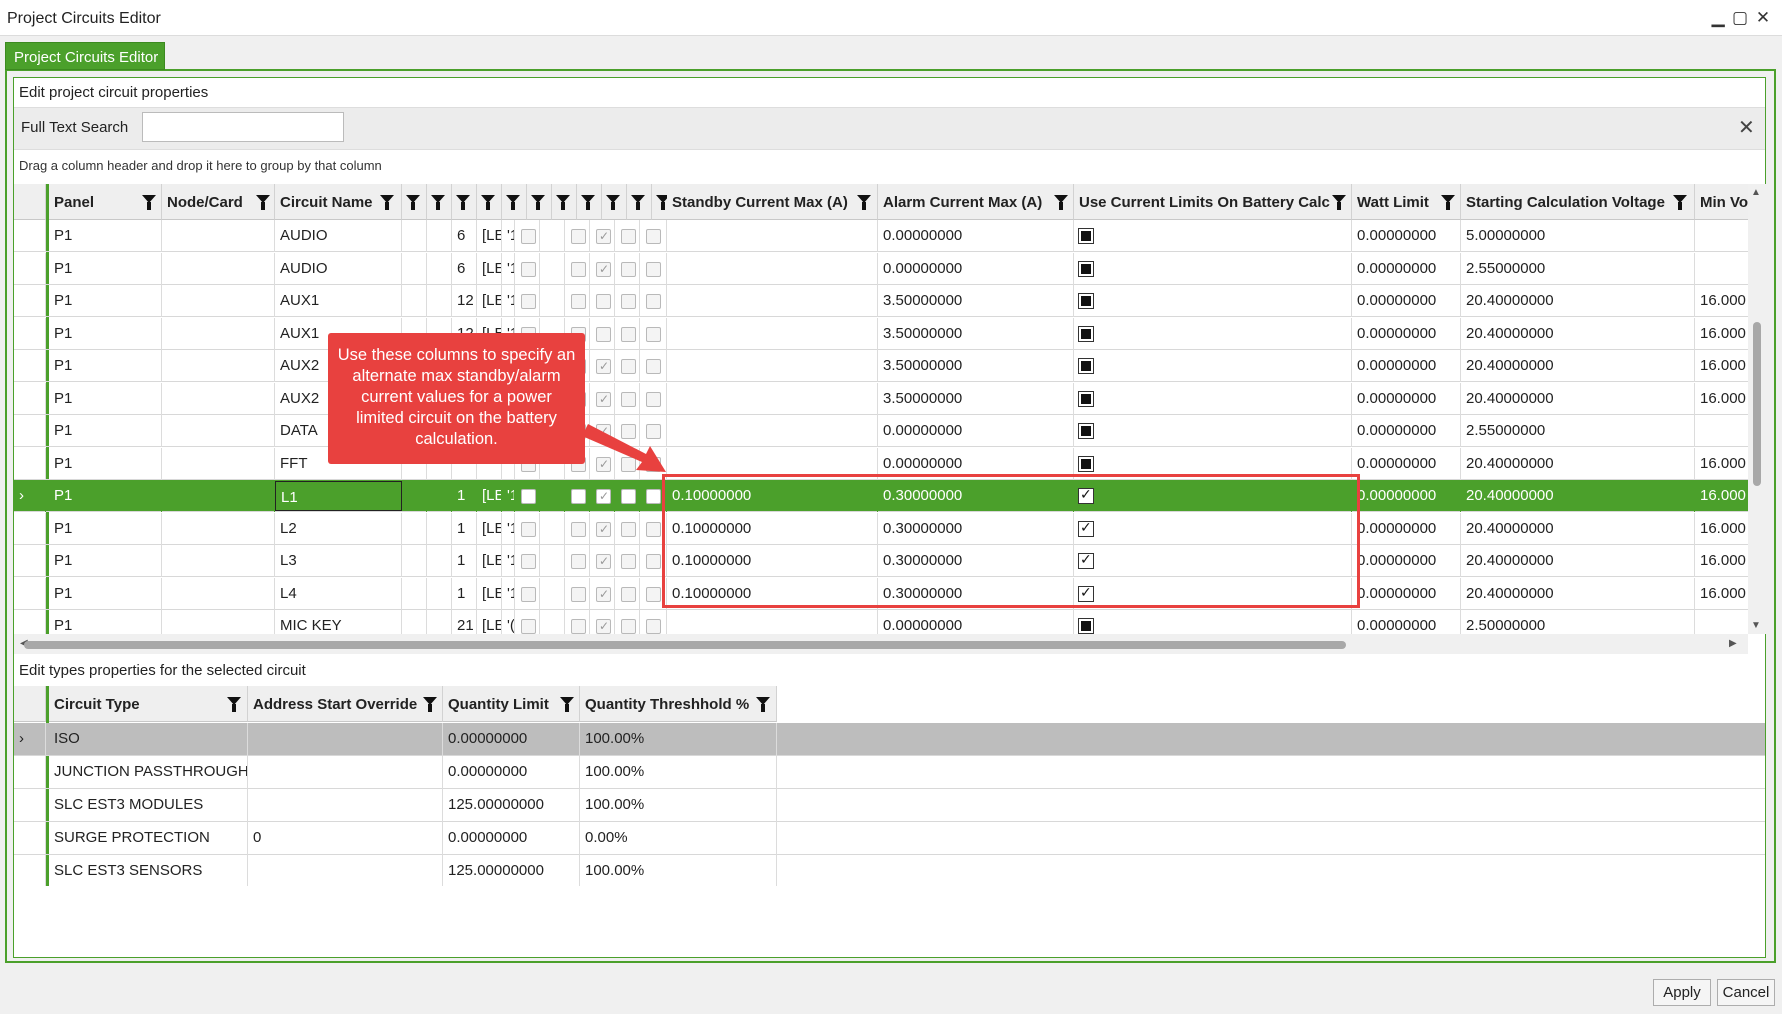 Image resolution: width=1782 pixels, height=1014 pixels. I want to click on cell-circuit: AUDIO, so click(338, 268).